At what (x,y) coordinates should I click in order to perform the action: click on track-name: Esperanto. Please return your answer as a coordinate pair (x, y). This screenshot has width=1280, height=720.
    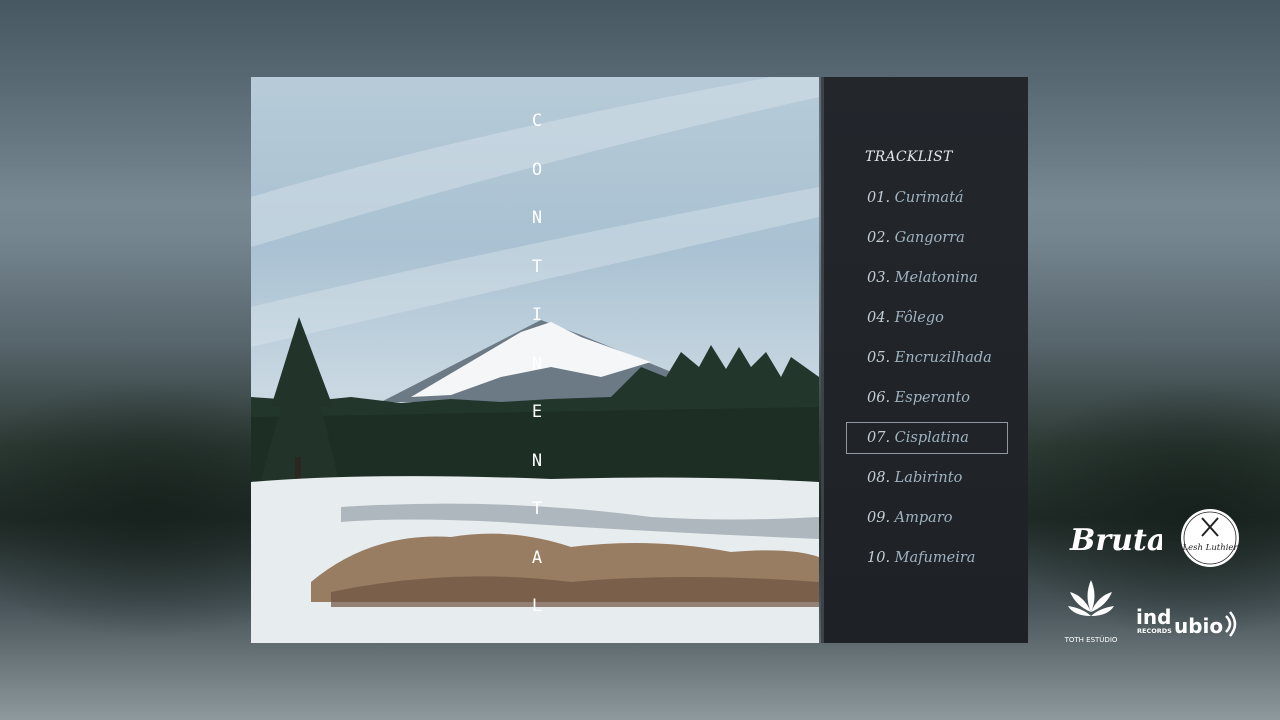
    Looking at the image, I should click on (932, 398).